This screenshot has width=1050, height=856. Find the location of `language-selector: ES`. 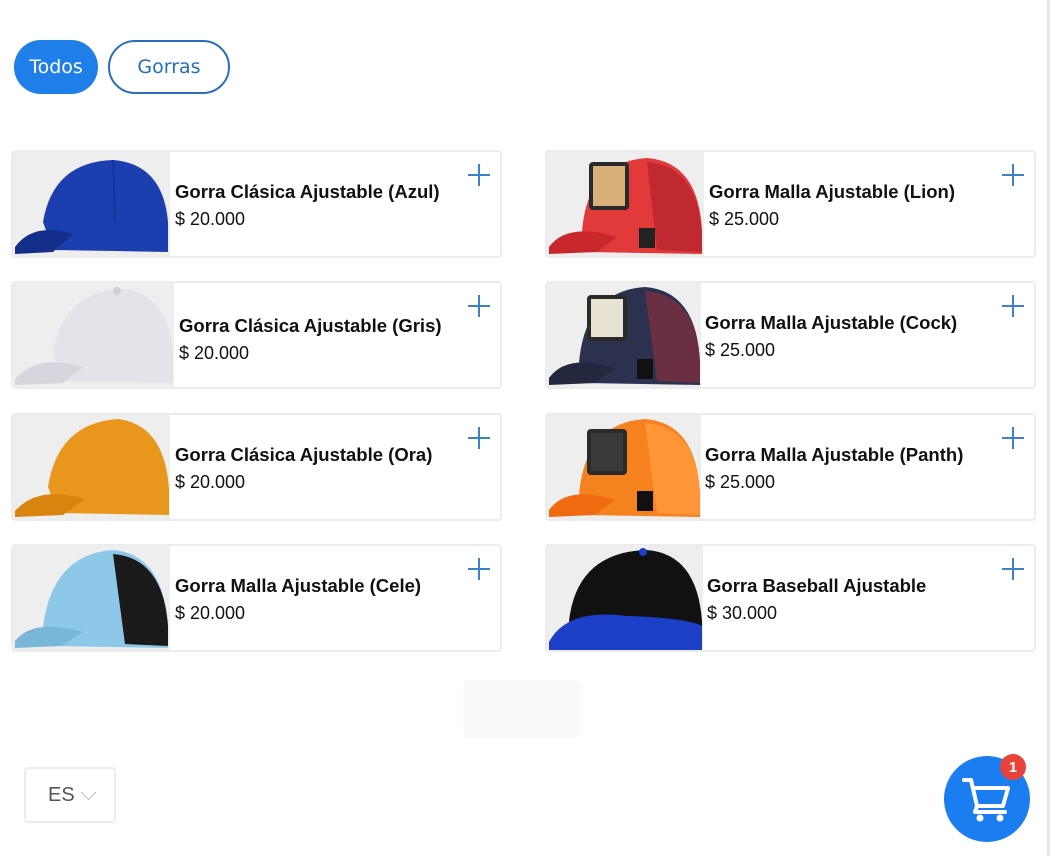

language-selector: ES is located at coordinates (70, 795).